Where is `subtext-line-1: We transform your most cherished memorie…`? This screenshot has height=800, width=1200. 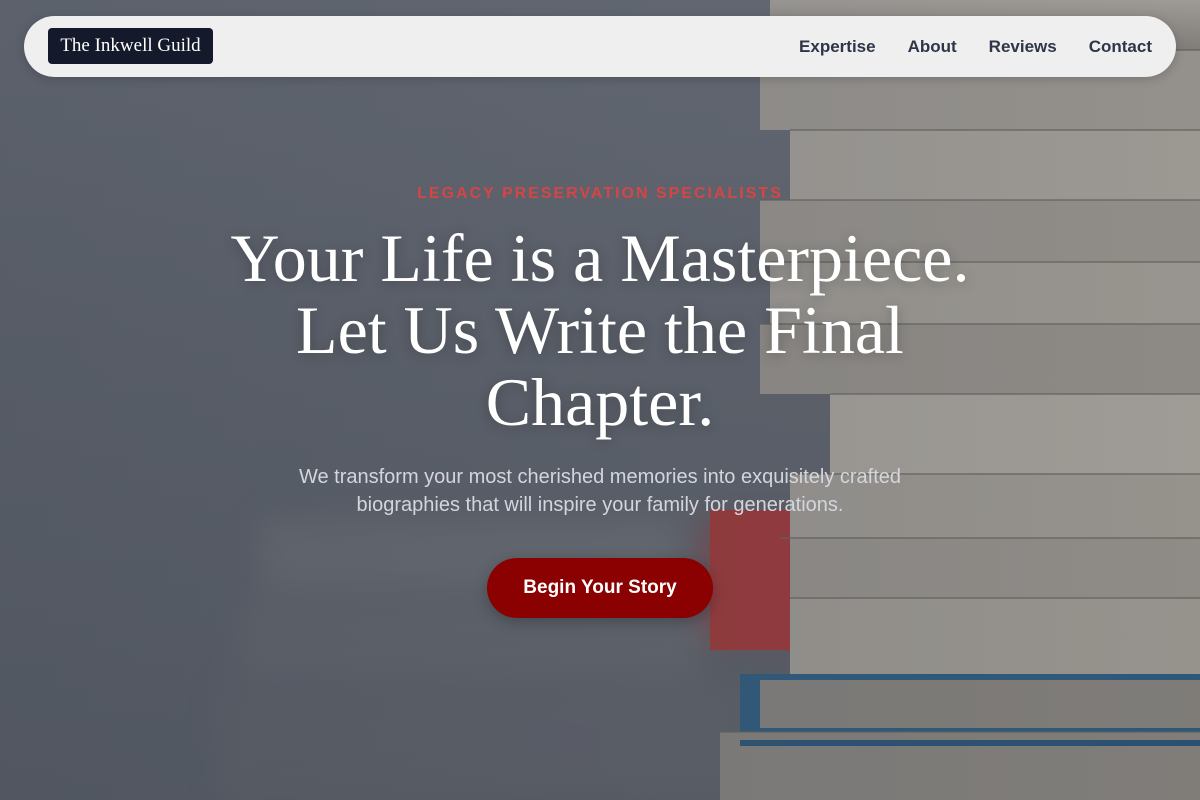
subtext-line-1: We transform your most cherished memorie… is located at coordinates (600, 477).